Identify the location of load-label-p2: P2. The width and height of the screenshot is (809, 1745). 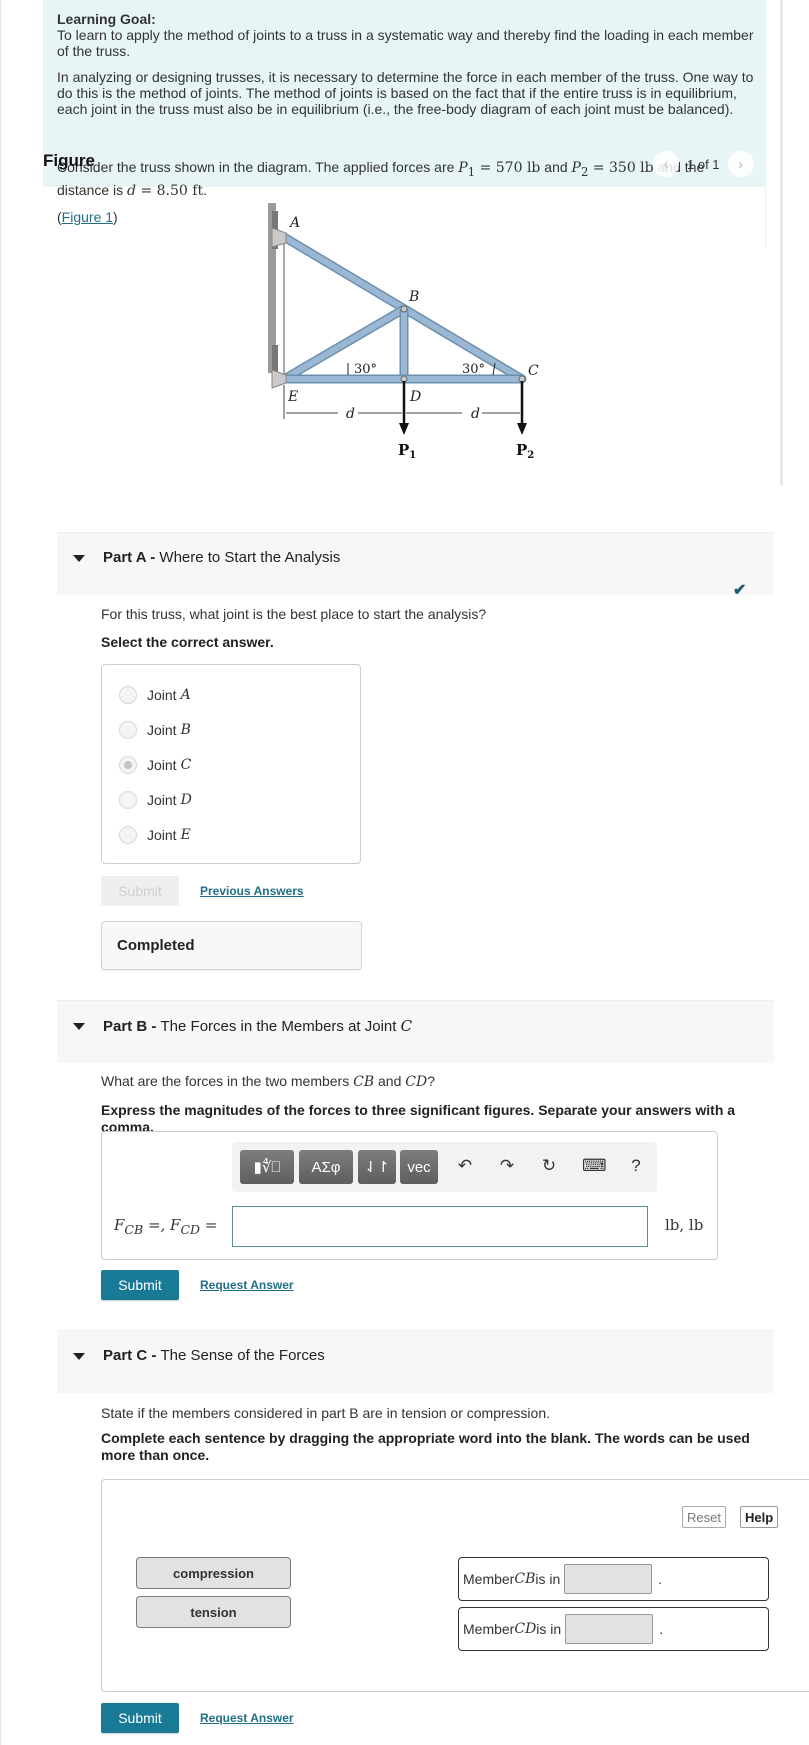
(525, 449).